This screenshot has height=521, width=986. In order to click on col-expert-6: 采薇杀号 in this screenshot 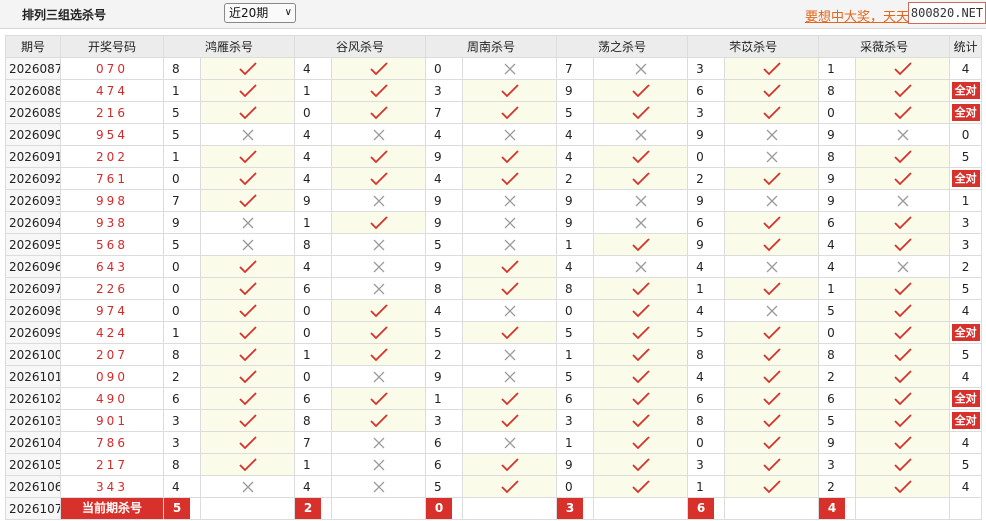, I will do `click(884, 46)`.